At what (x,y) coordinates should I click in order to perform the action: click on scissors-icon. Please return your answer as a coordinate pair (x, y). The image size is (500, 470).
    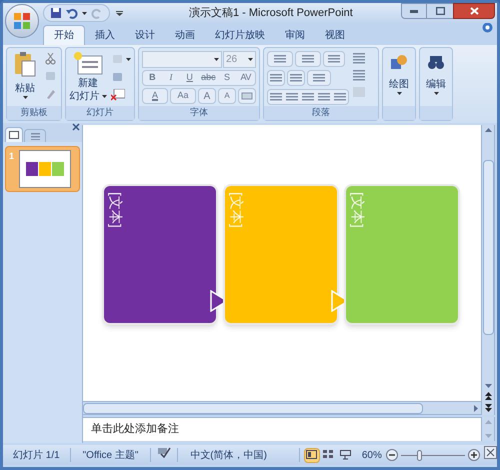
    Looking at the image, I should click on (50, 59).